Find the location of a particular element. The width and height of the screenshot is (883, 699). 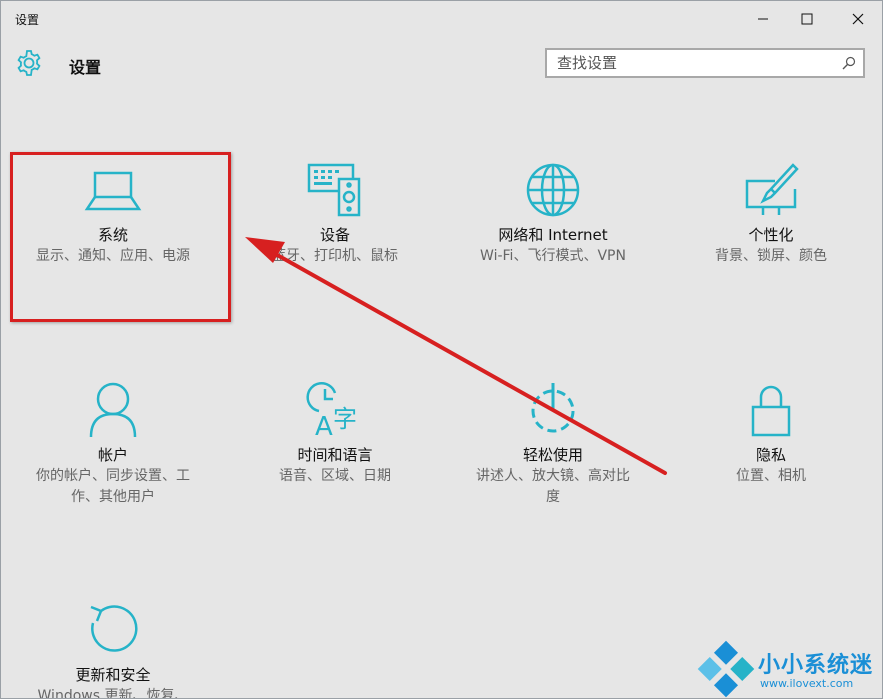

watermark-url: www.ilovext.com is located at coordinates (807, 683).